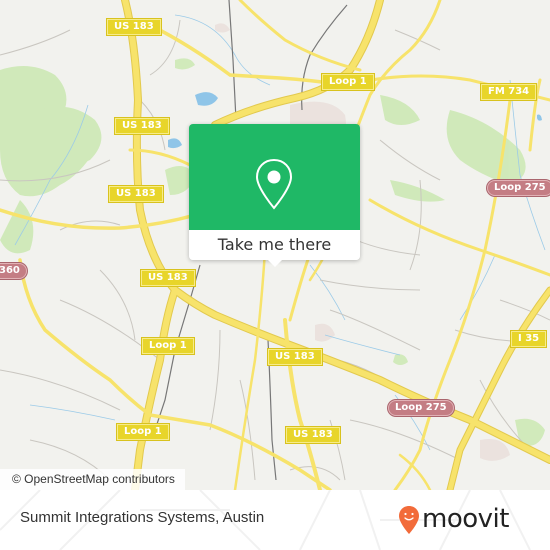 Image resolution: width=550 pixels, height=550 pixels. I want to click on map-pin-icon, so click(274, 184).